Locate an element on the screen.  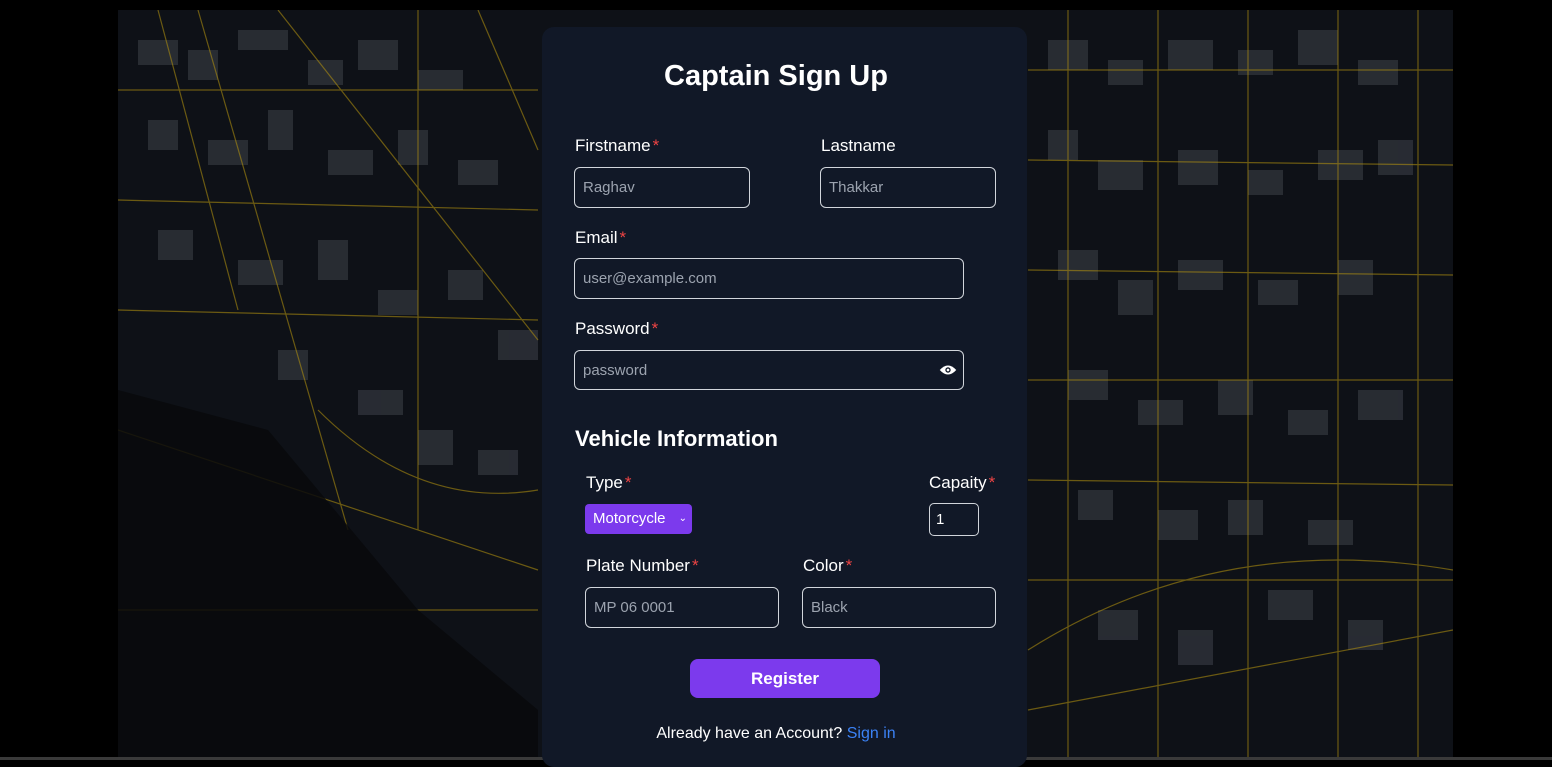
signin-prompt: Already have an Account? Sign in is located at coordinates (776, 734).